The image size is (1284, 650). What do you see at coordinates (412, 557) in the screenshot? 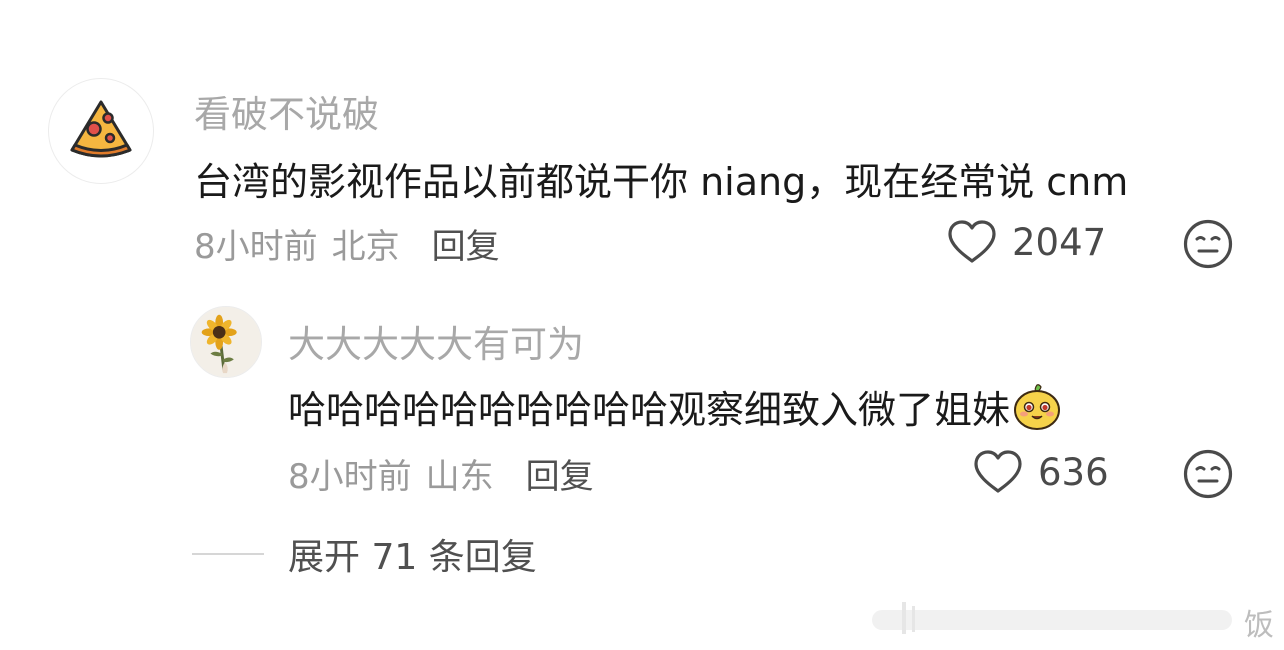
I see `expand-replies-label: 展开 71 条回复` at bounding box center [412, 557].